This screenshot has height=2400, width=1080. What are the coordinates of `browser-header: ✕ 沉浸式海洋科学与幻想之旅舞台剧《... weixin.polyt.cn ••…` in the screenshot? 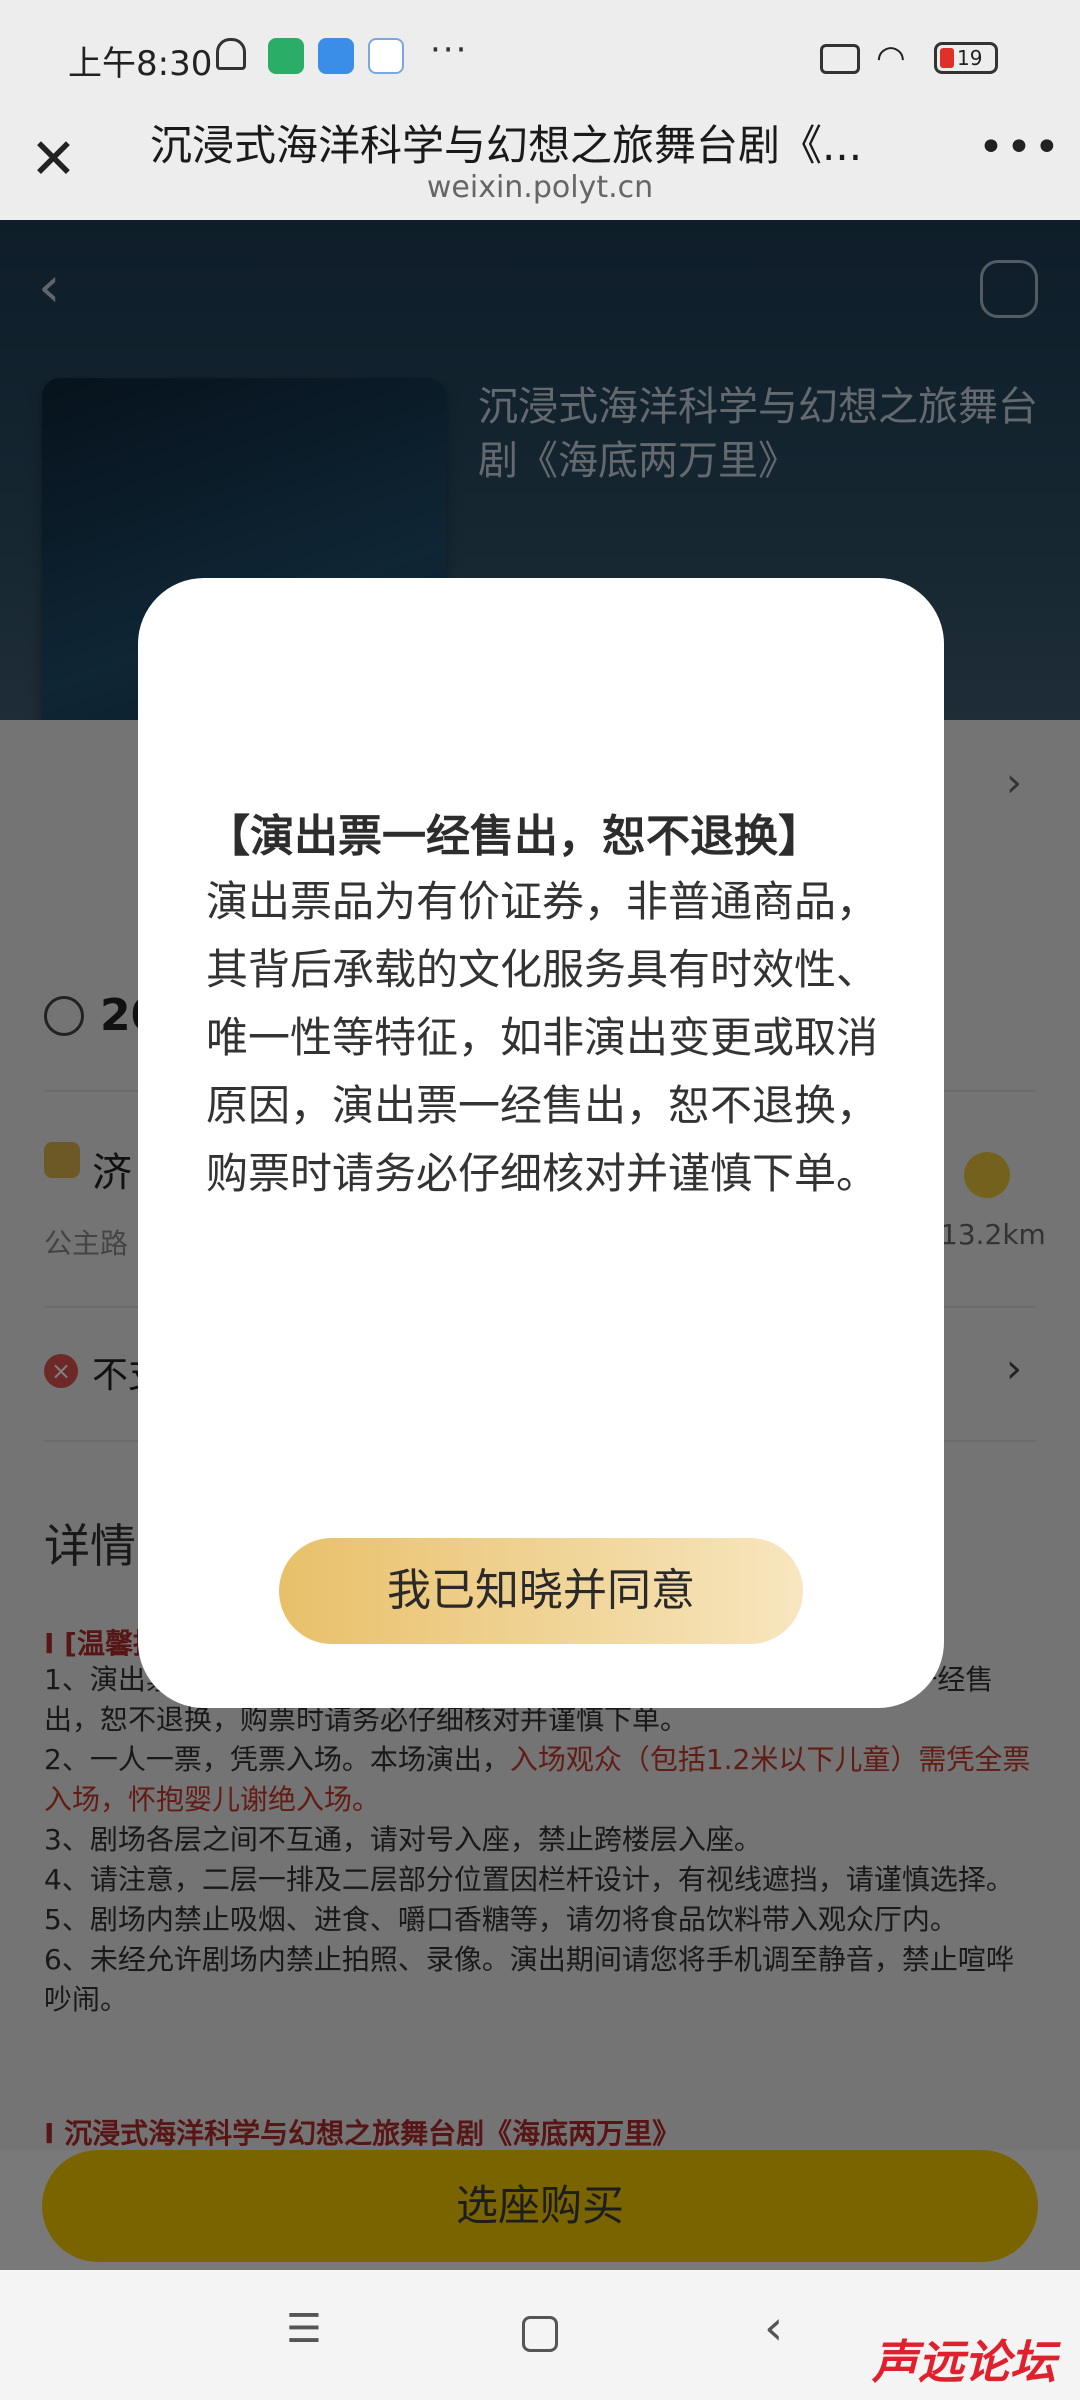 It's located at (540, 166).